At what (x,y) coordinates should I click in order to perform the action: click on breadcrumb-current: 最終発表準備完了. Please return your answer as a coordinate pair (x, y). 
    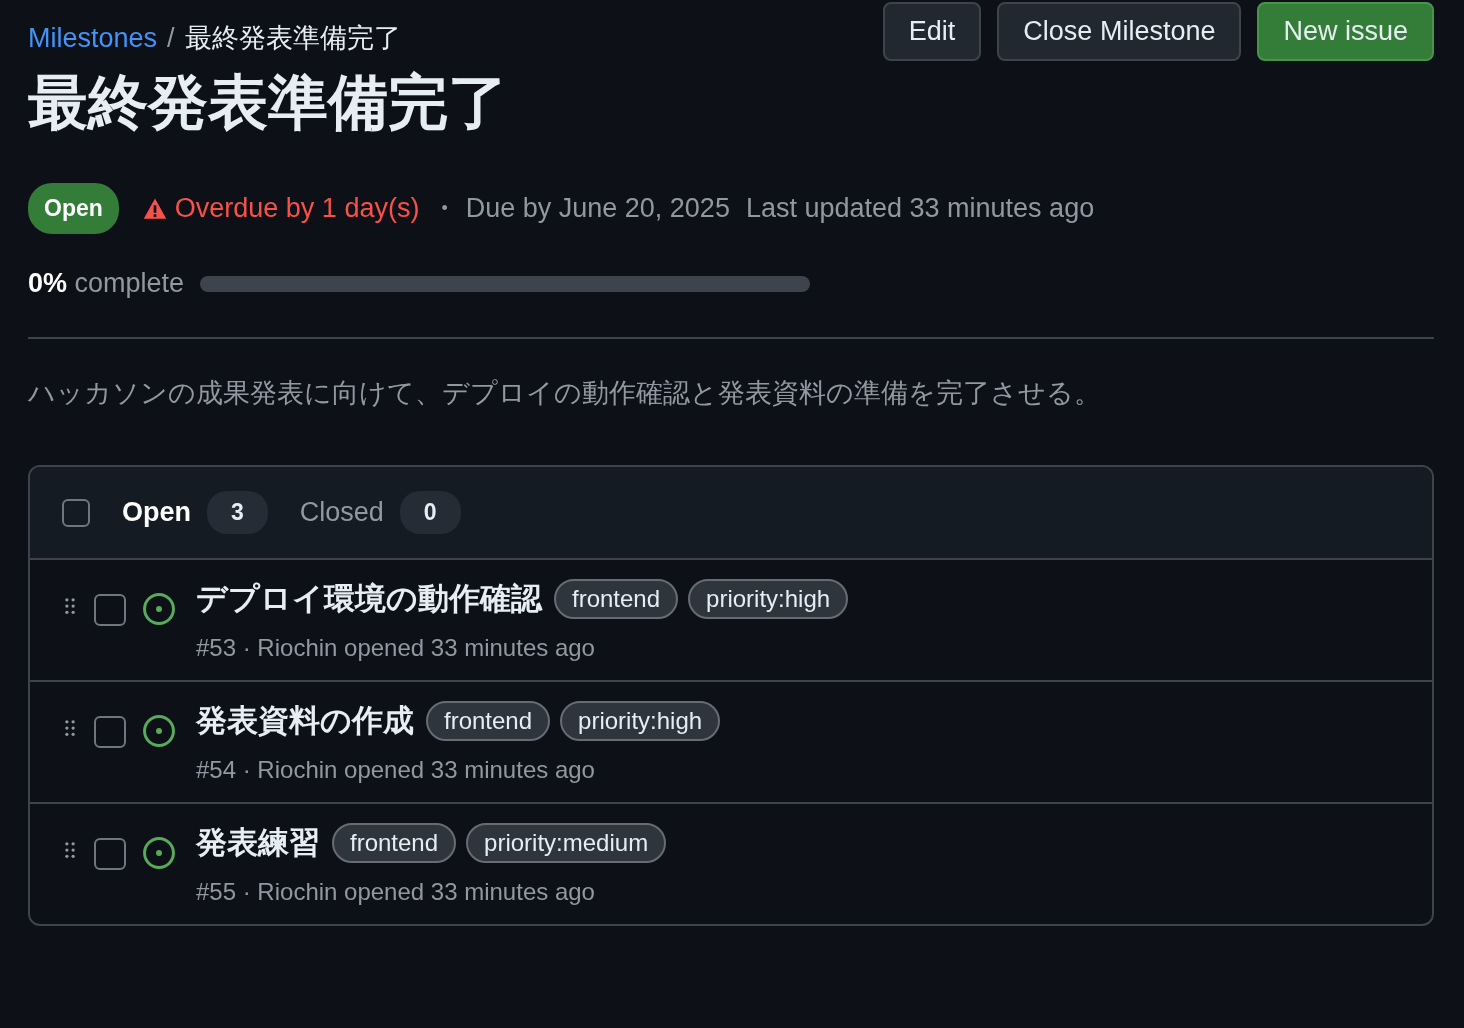
    Looking at the image, I should click on (292, 38).